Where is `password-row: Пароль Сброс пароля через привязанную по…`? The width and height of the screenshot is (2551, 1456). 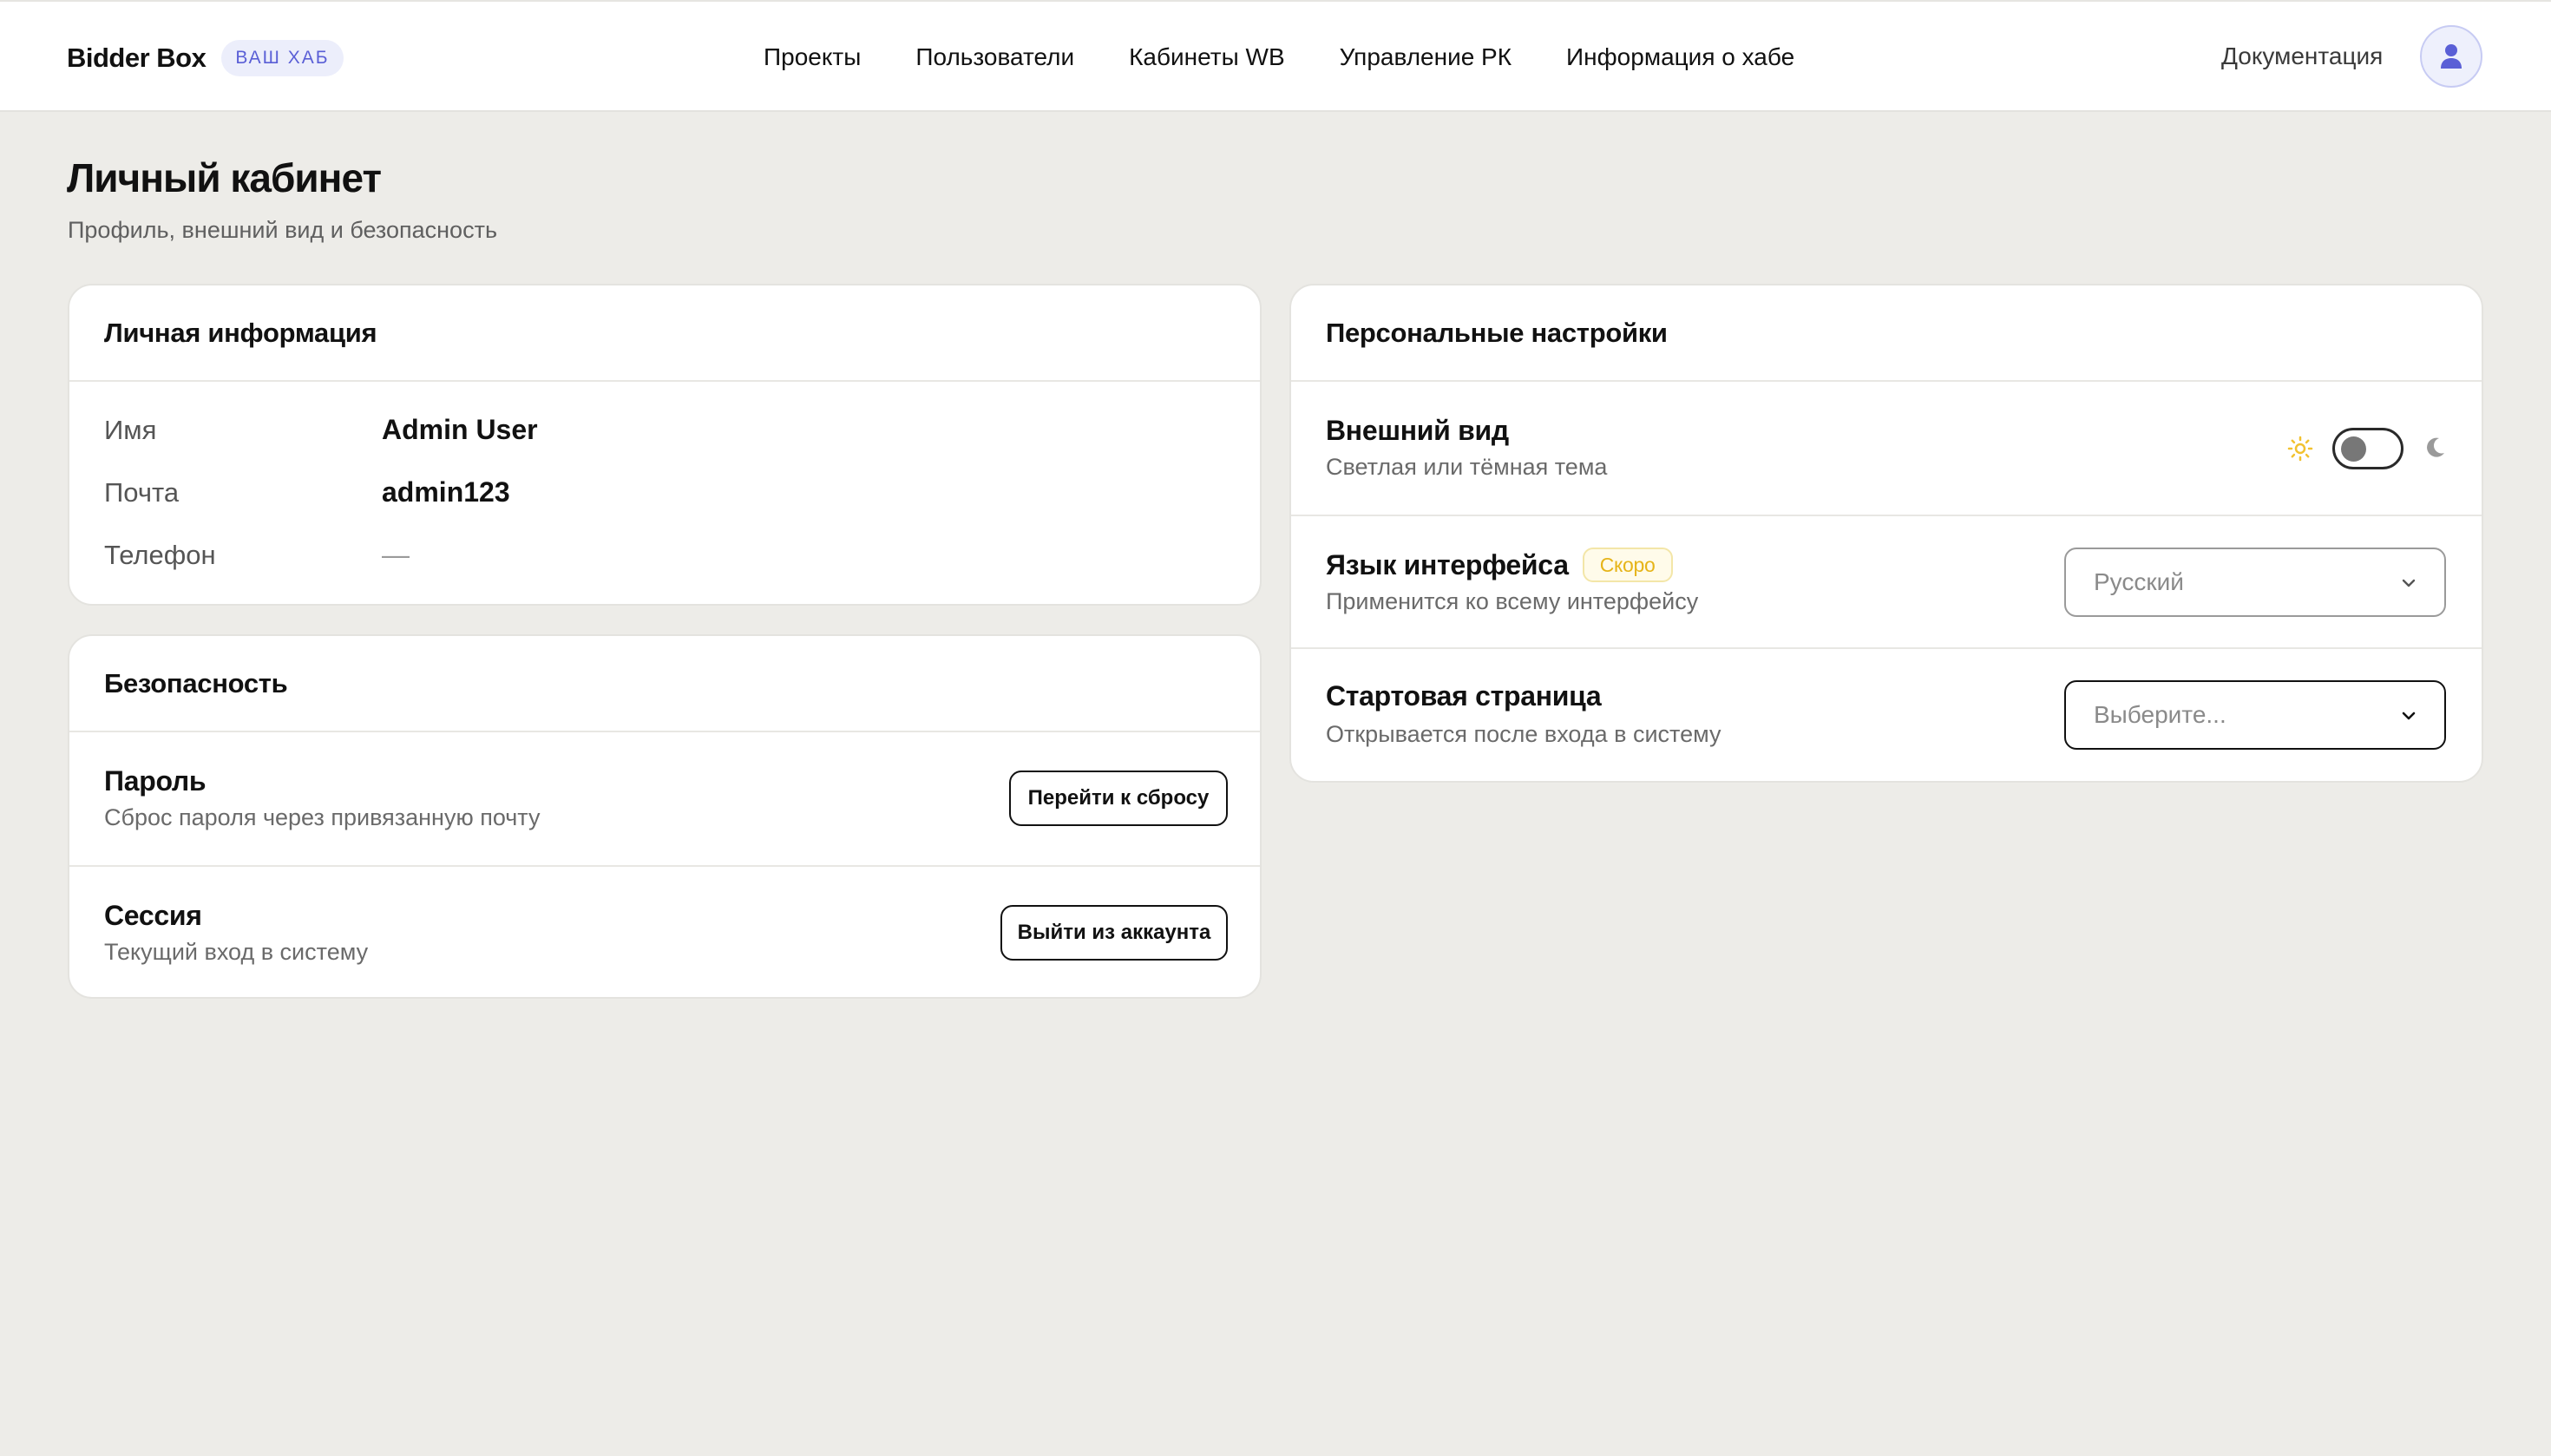
password-row: Пароль Сброс пароля через привязанную по… is located at coordinates (664, 798).